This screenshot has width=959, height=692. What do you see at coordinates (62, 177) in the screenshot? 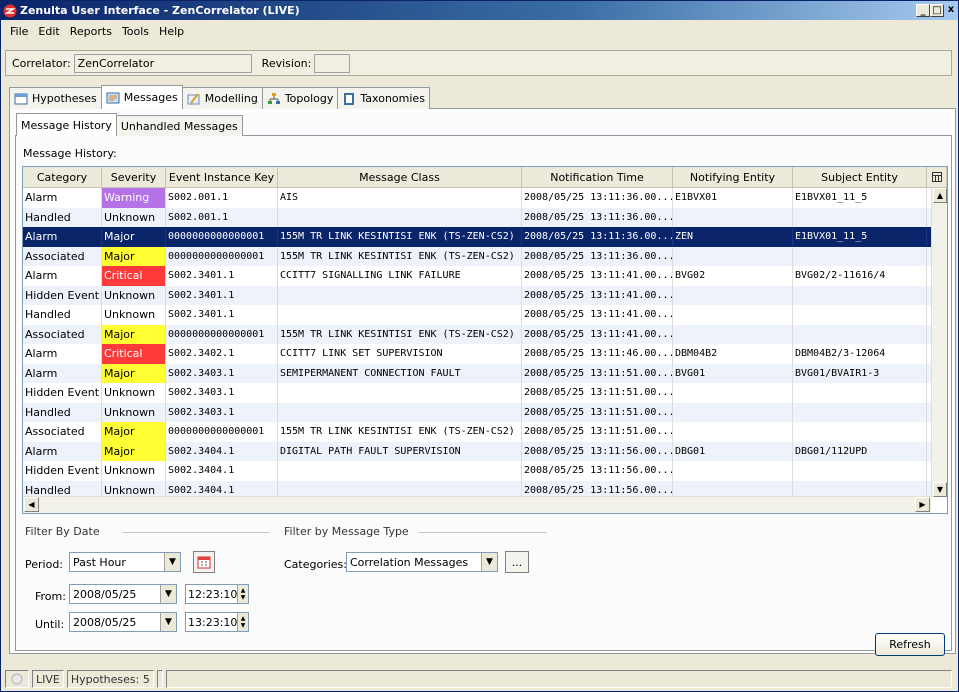
I see `column-header-category: Category` at bounding box center [62, 177].